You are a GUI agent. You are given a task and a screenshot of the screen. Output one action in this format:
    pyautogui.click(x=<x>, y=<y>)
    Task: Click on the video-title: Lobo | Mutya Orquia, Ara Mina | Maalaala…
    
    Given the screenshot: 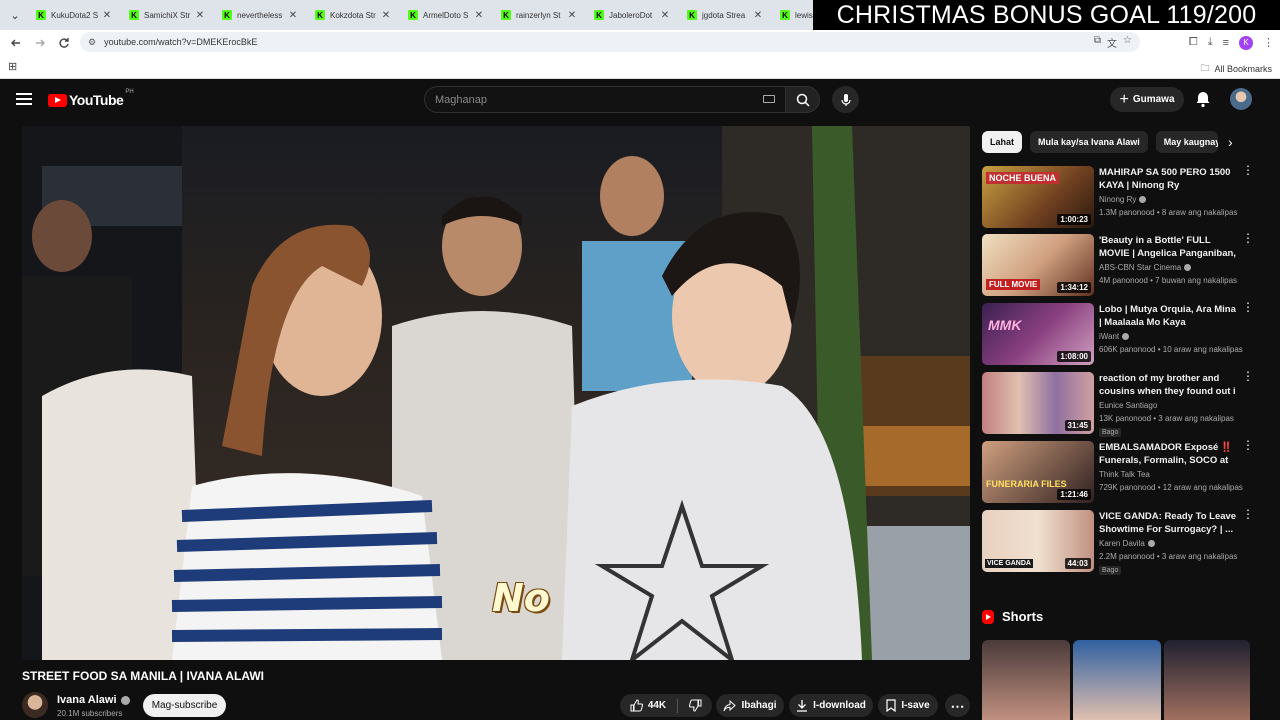 What is the action you would take?
    pyautogui.click(x=1168, y=316)
    